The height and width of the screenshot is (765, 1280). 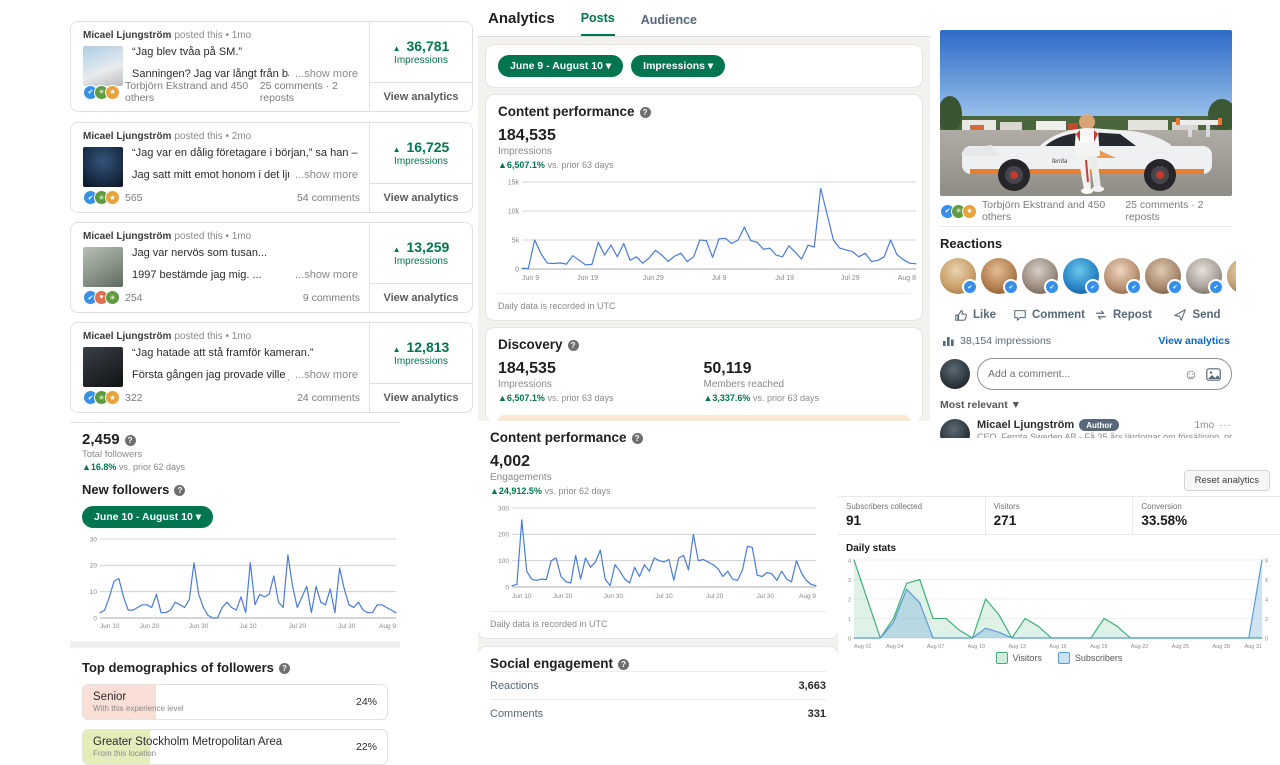 I want to click on date-range-pill: June 10 - August 10 ▾, so click(x=147, y=517).